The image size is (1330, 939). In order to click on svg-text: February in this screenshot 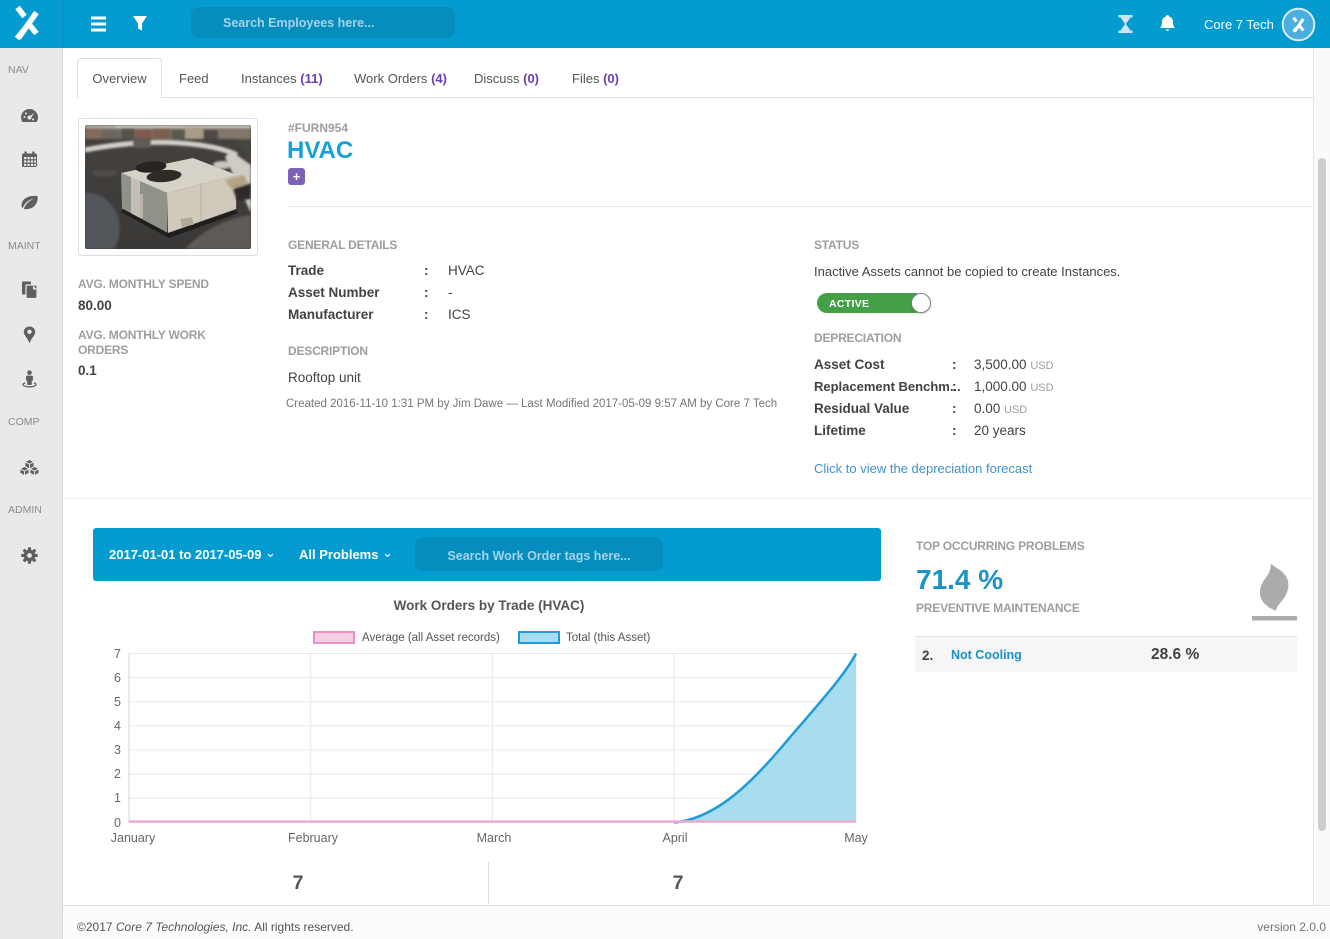, I will do `click(313, 838)`.